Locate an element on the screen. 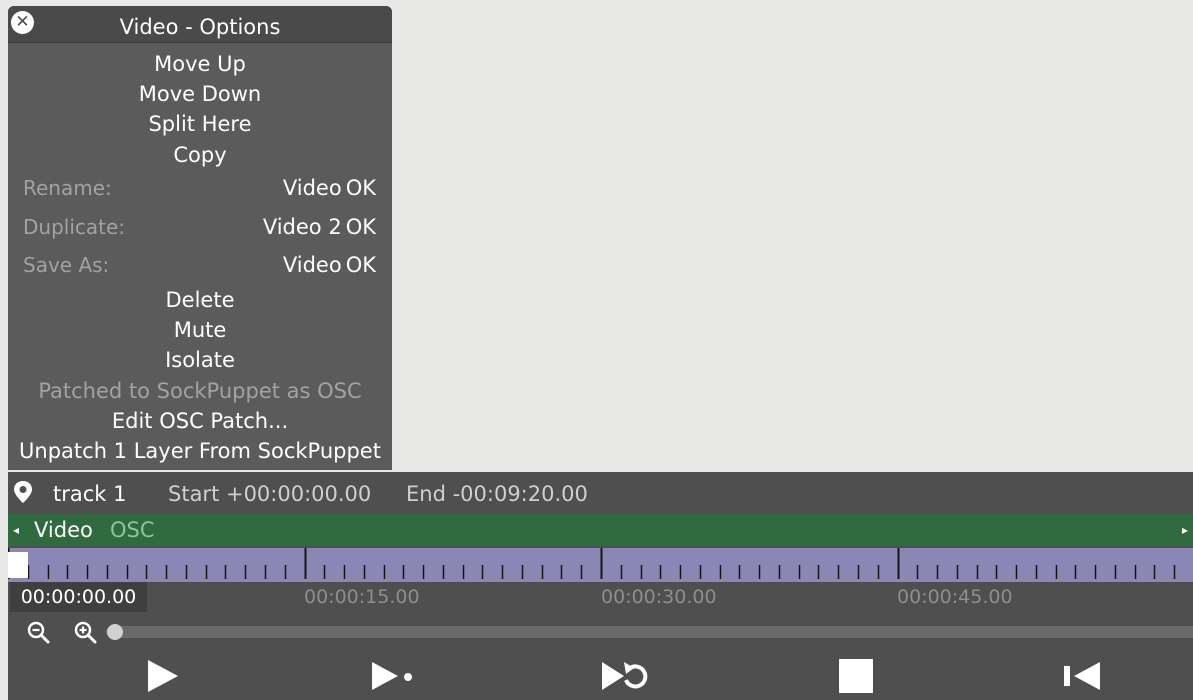 The image size is (1193, 700). scroll-right-icon: ▸ is located at coordinates (1185, 530).